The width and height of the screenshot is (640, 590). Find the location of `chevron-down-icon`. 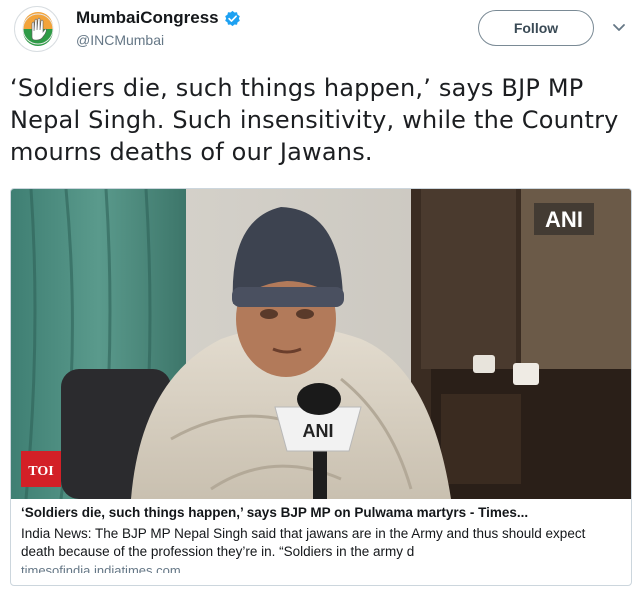

chevron-down-icon is located at coordinates (619, 27).